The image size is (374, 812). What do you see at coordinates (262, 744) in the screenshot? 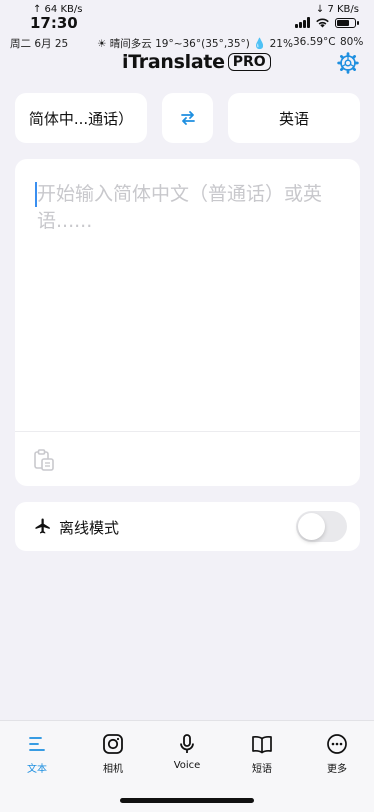
I see `book-icon` at bounding box center [262, 744].